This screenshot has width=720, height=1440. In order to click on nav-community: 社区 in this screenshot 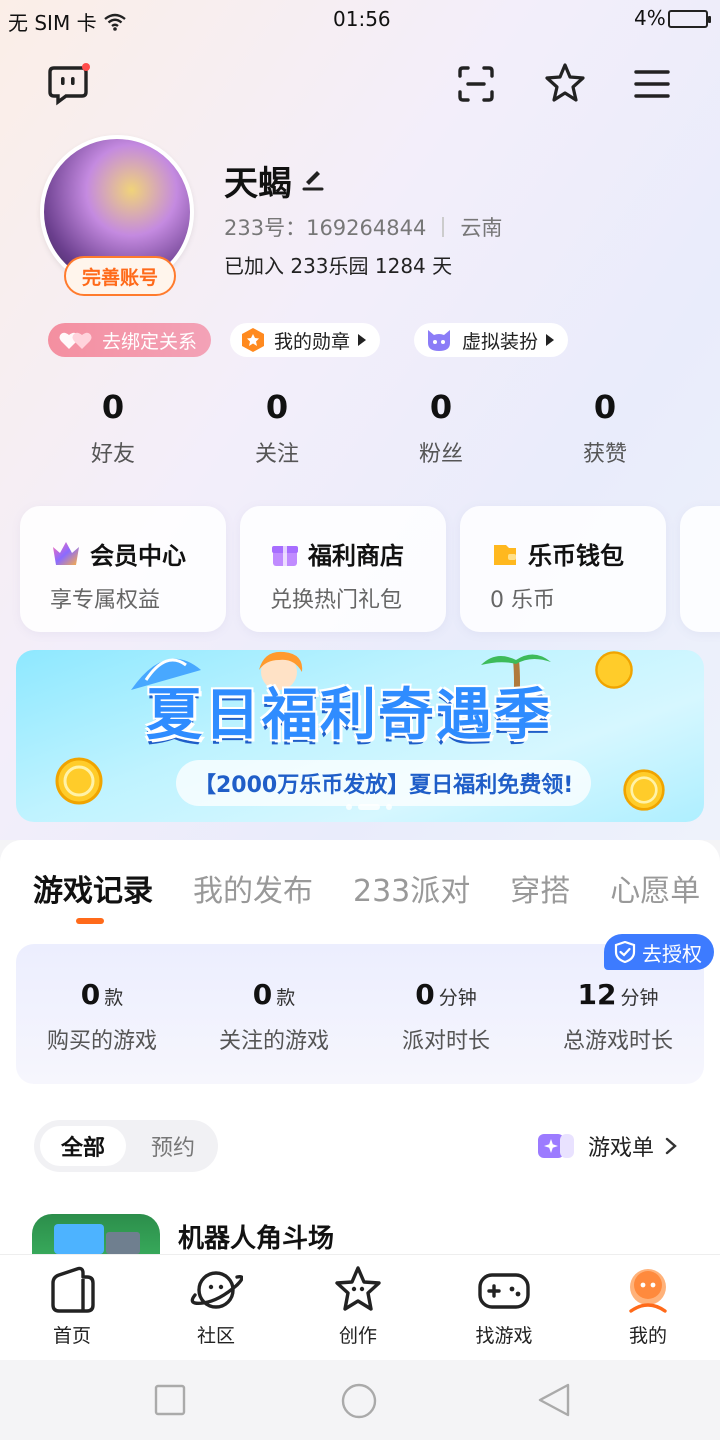, I will do `click(216, 1306)`.